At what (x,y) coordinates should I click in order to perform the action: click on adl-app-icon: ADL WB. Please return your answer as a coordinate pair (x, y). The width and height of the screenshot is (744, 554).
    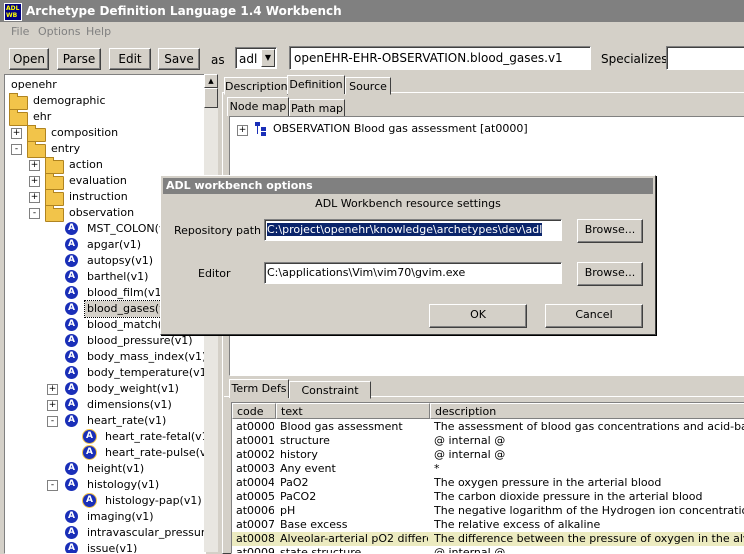
    Looking at the image, I should click on (13, 12).